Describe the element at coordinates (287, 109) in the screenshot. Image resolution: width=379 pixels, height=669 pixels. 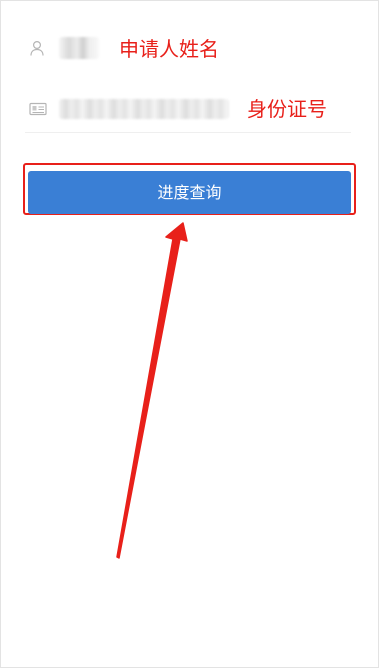
I see `id-number-annotation: 身份证号` at that location.